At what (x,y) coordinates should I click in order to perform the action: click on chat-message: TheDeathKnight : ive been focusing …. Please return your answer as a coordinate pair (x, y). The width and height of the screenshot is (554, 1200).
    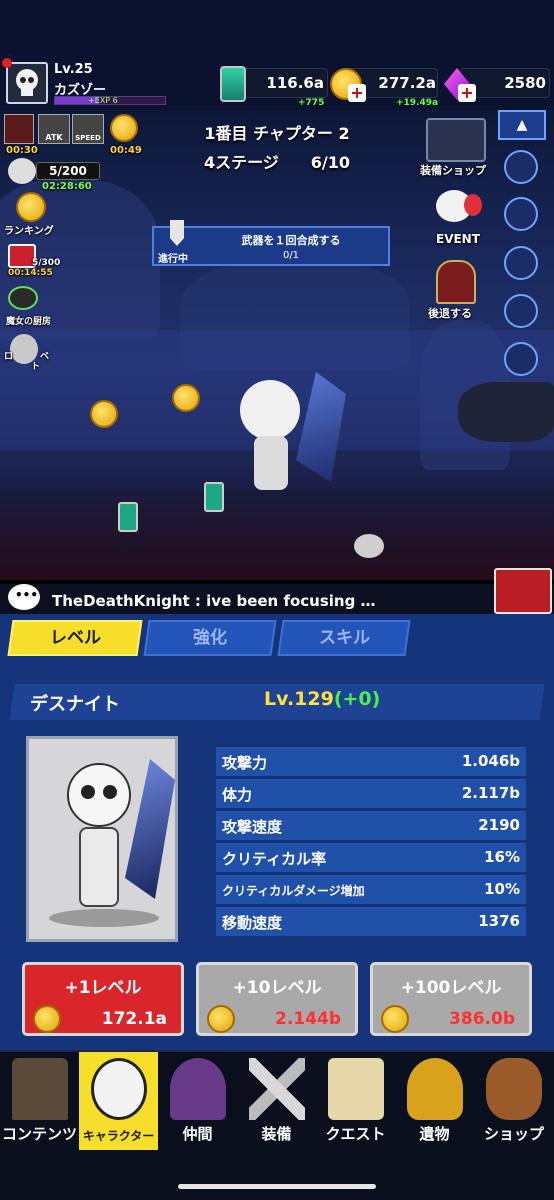
    Looking at the image, I should click on (214, 601).